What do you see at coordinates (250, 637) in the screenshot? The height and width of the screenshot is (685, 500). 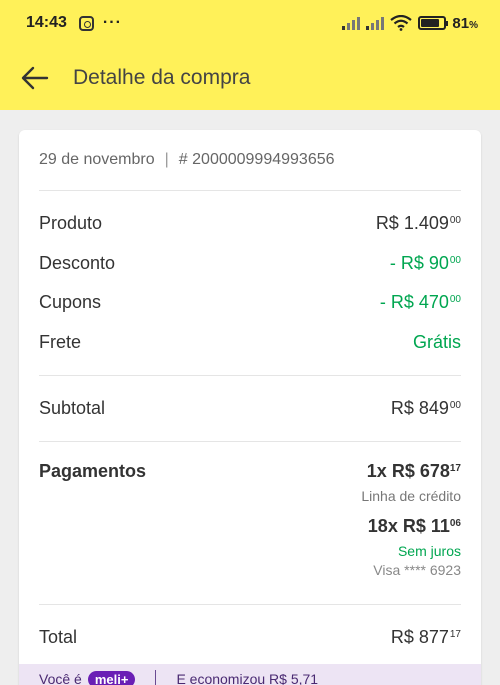 I see `total-row: Total R$ 87717` at bounding box center [250, 637].